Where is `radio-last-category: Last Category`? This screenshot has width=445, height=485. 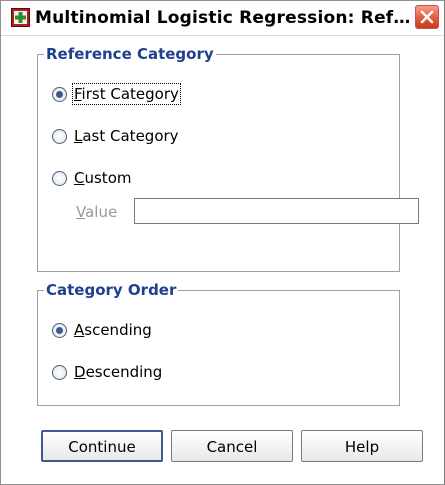
radio-last-category: Last Category is located at coordinates (115, 136).